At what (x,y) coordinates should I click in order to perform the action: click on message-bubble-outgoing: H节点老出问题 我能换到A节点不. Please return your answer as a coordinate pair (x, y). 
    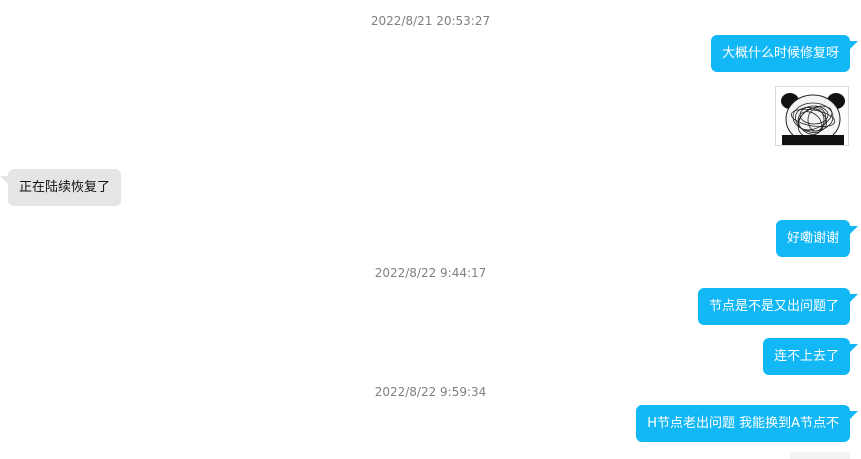
    Looking at the image, I should click on (743, 423).